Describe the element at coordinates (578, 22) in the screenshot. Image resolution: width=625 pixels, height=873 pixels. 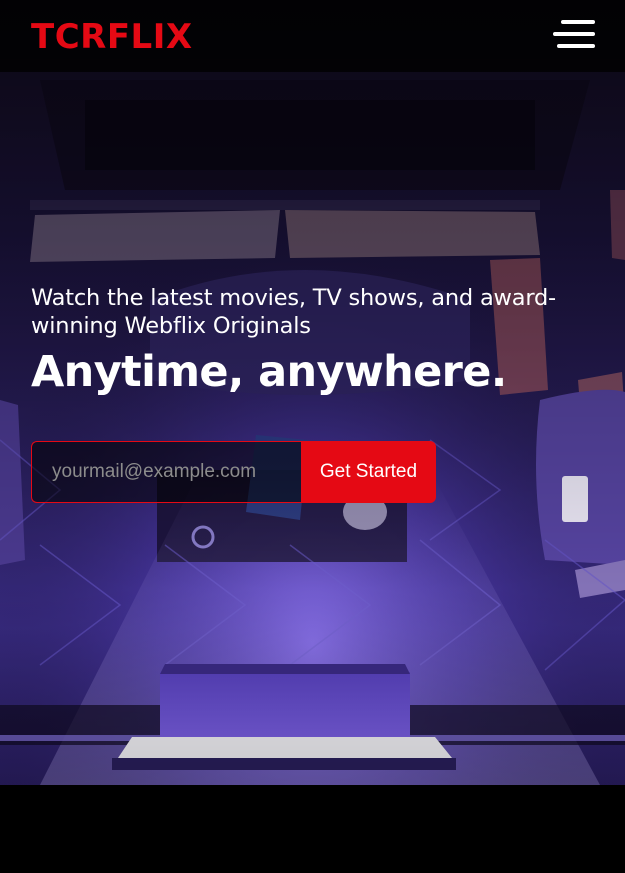
I see `menu-line-top` at that location.